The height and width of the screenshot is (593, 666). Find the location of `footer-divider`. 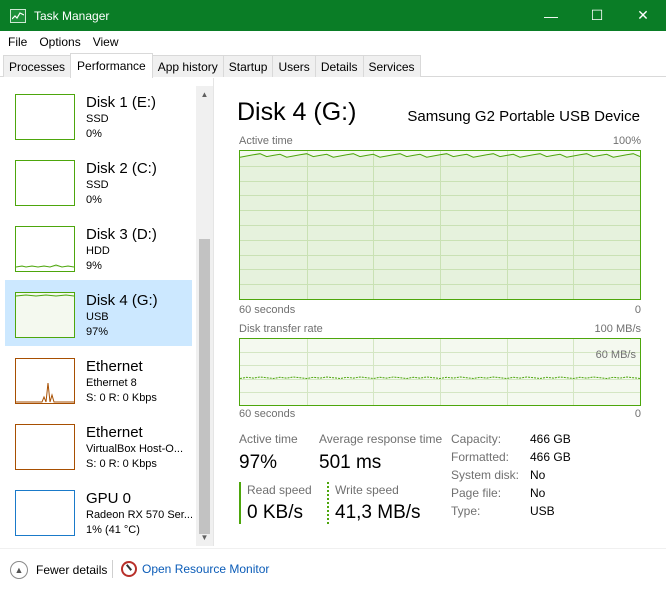

footer-divider is located at coordinates (112, 569).